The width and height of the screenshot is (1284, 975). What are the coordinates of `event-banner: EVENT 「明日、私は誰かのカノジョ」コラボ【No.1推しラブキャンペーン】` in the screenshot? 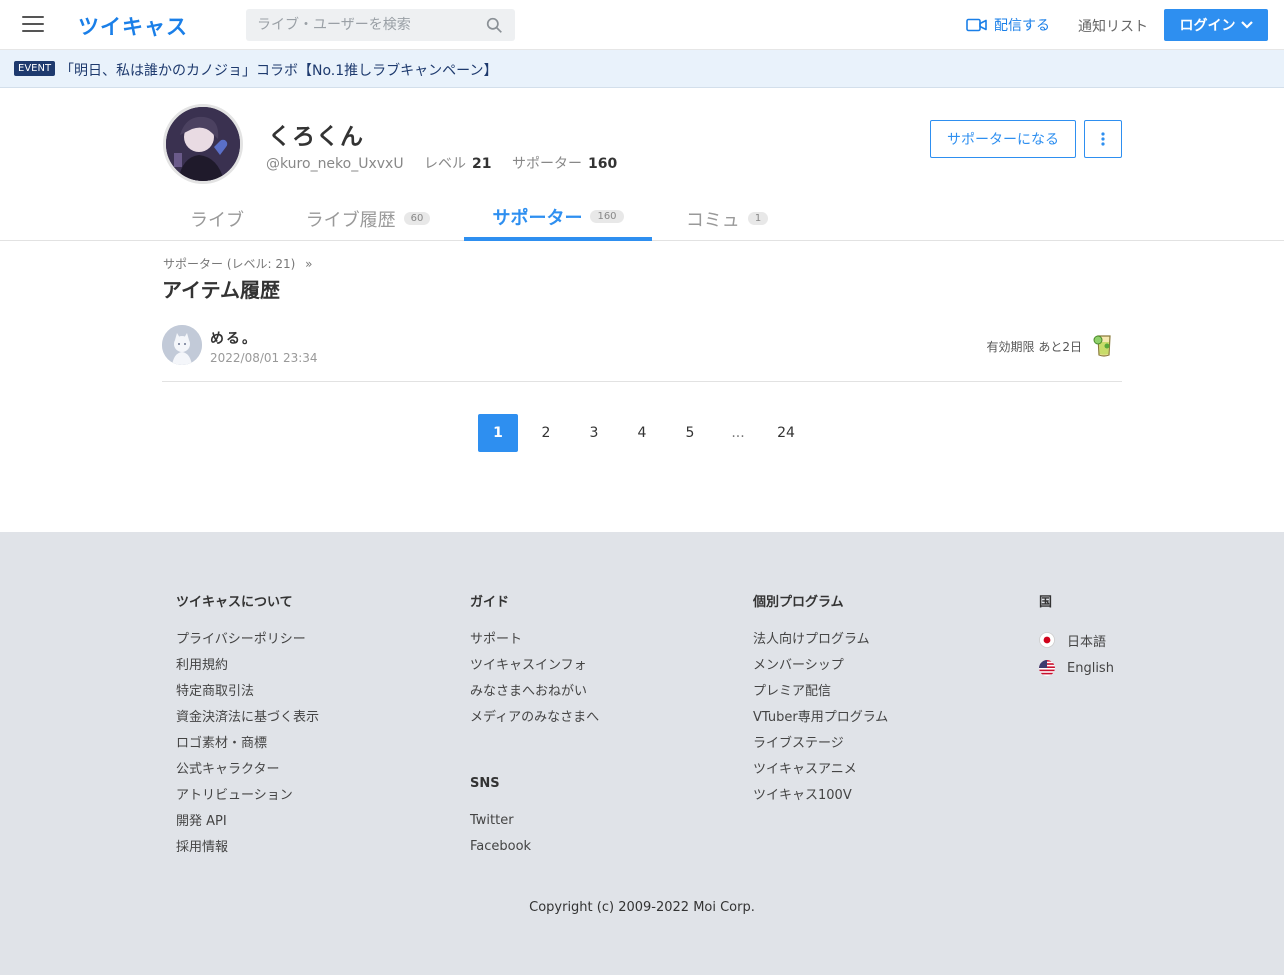 It's located at (642, 69).